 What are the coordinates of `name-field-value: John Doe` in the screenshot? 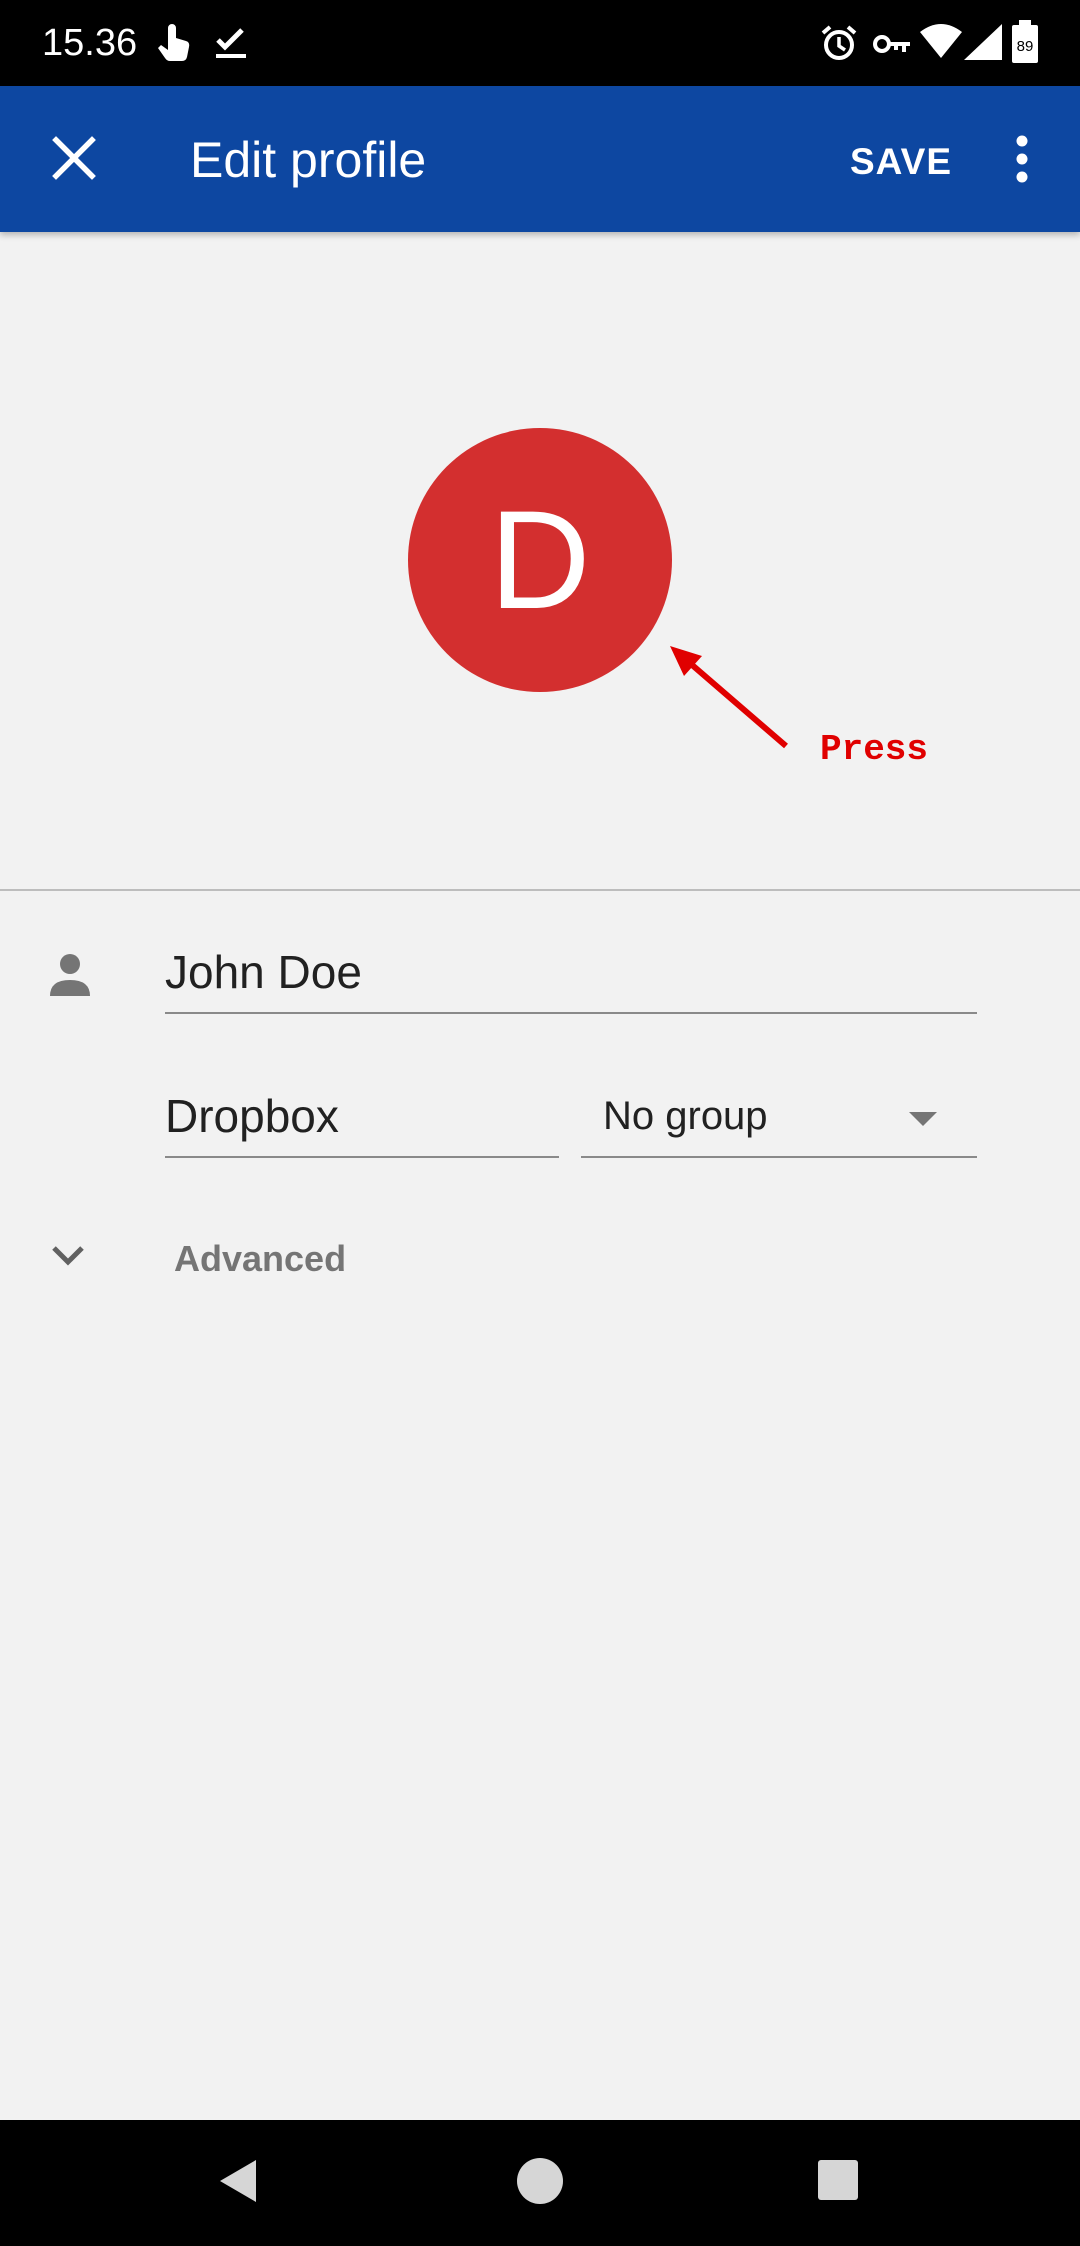 It's located at (263, 972).